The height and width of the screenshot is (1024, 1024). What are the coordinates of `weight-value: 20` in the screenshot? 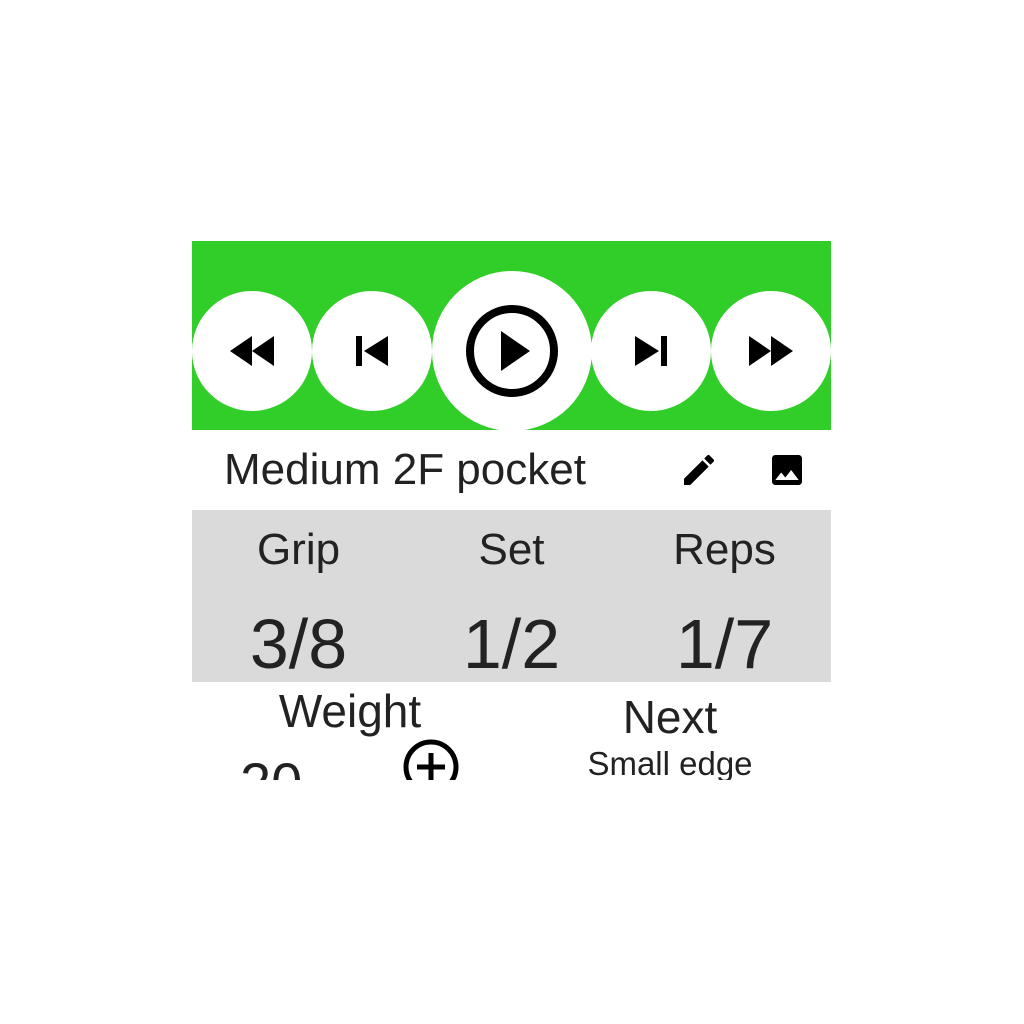 It's located at (271, 766).